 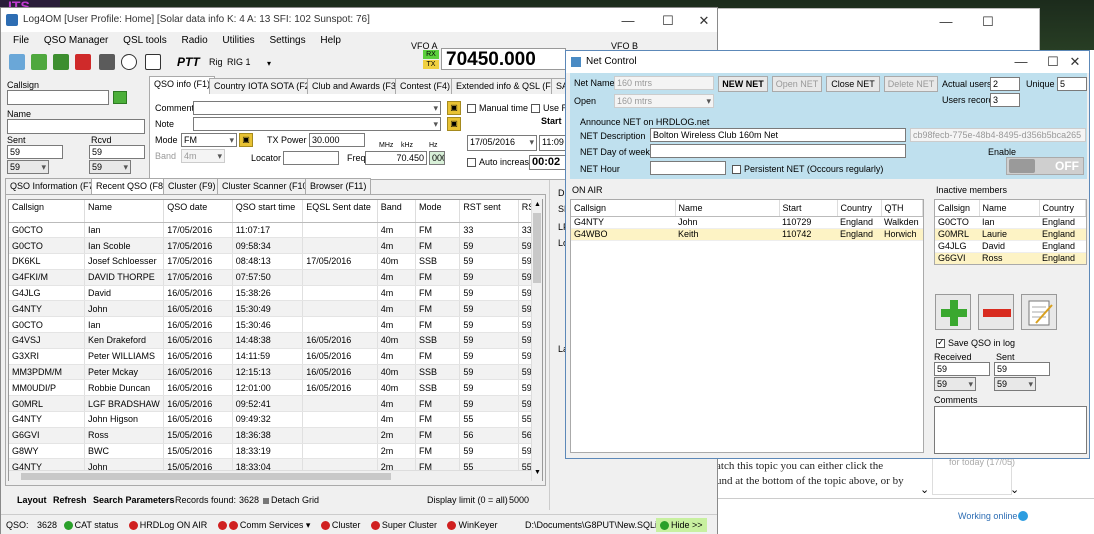 I want to click on detach-grid-button: Detach Grid, so click(x=291, y=500).